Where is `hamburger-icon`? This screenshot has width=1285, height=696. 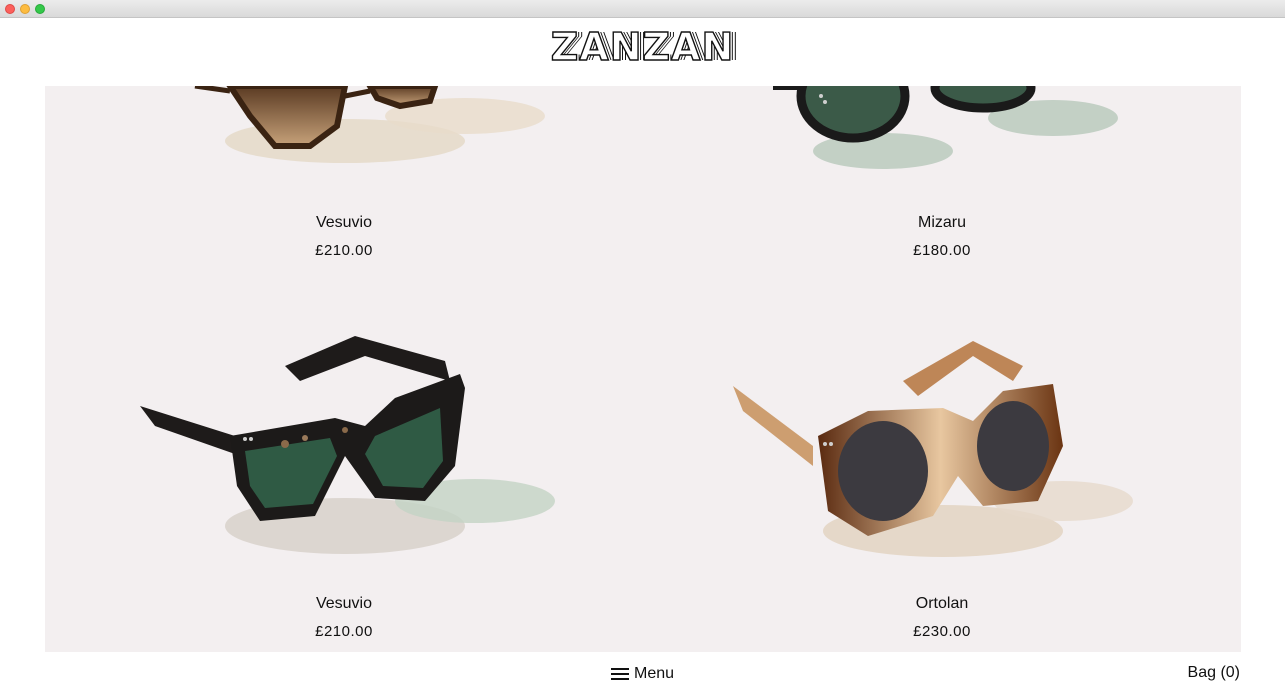 hamburger-icon is located at coordinates (620, 674).